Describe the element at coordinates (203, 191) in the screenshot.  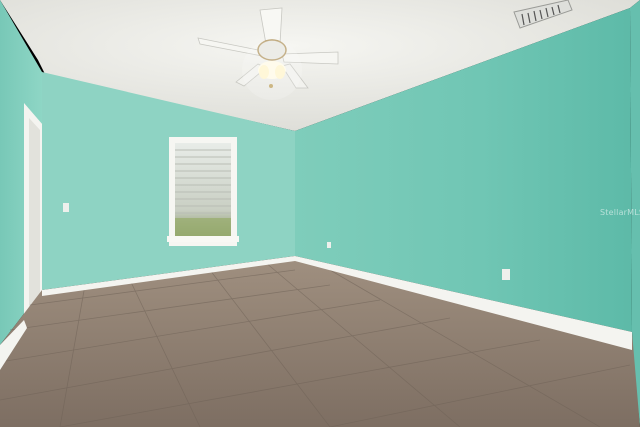
I see `window` at that location.